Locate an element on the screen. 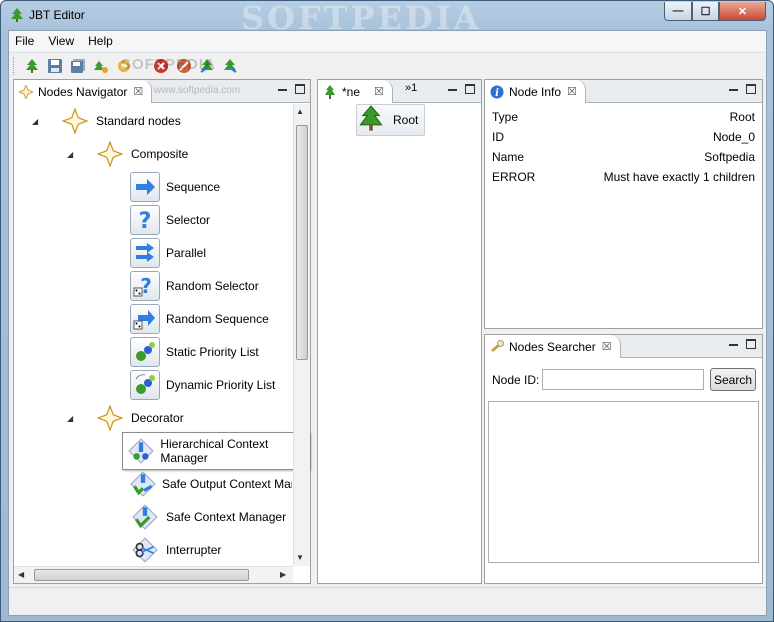 Image resolution: width=774 pixels, height=622 pixels. double-arrow-icon is located at coordinates (145, 253).